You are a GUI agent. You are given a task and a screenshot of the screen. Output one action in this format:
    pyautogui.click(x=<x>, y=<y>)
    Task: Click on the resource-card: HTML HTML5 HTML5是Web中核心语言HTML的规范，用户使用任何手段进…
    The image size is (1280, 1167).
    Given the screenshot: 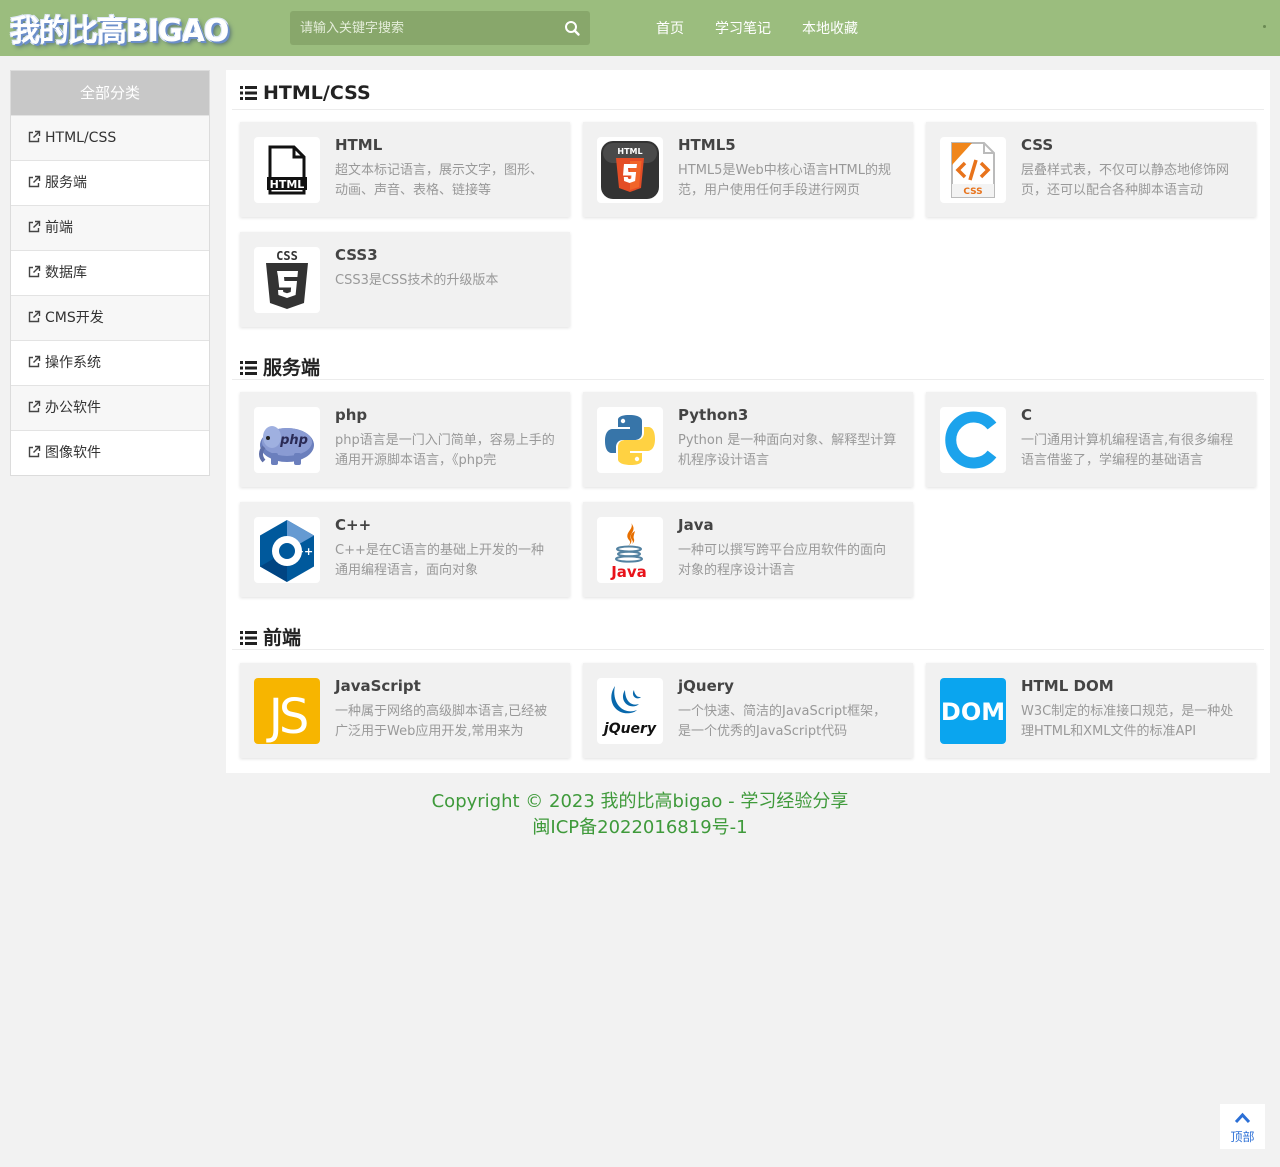 What is the action you would take?
    pyautogui.click(x=748, y=169)
    